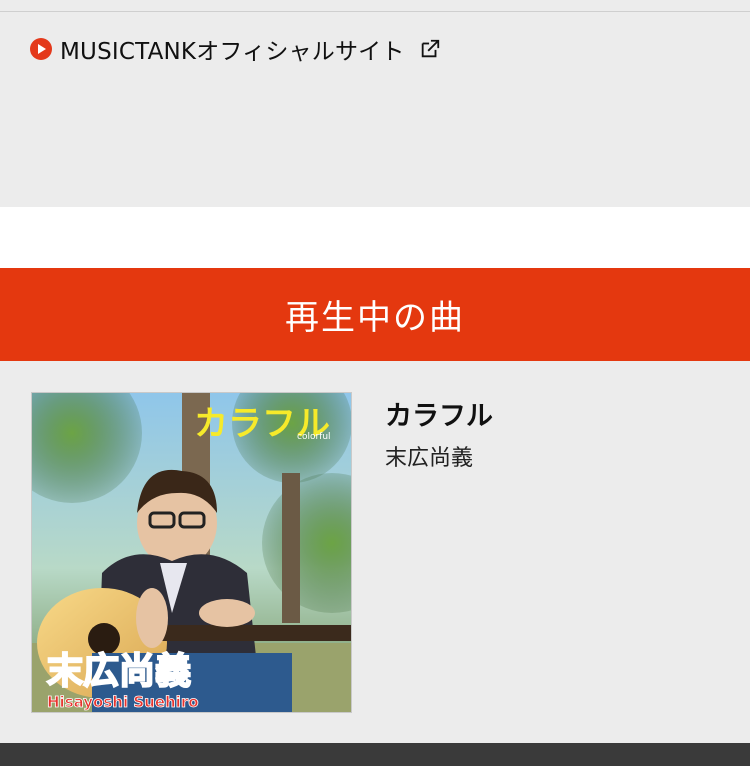 This screenshot has height=766, width=750. What do you see at coordinates (41, 49) in the screenshot?
I see `play-circle-icon` at bounding box center [41, 49].